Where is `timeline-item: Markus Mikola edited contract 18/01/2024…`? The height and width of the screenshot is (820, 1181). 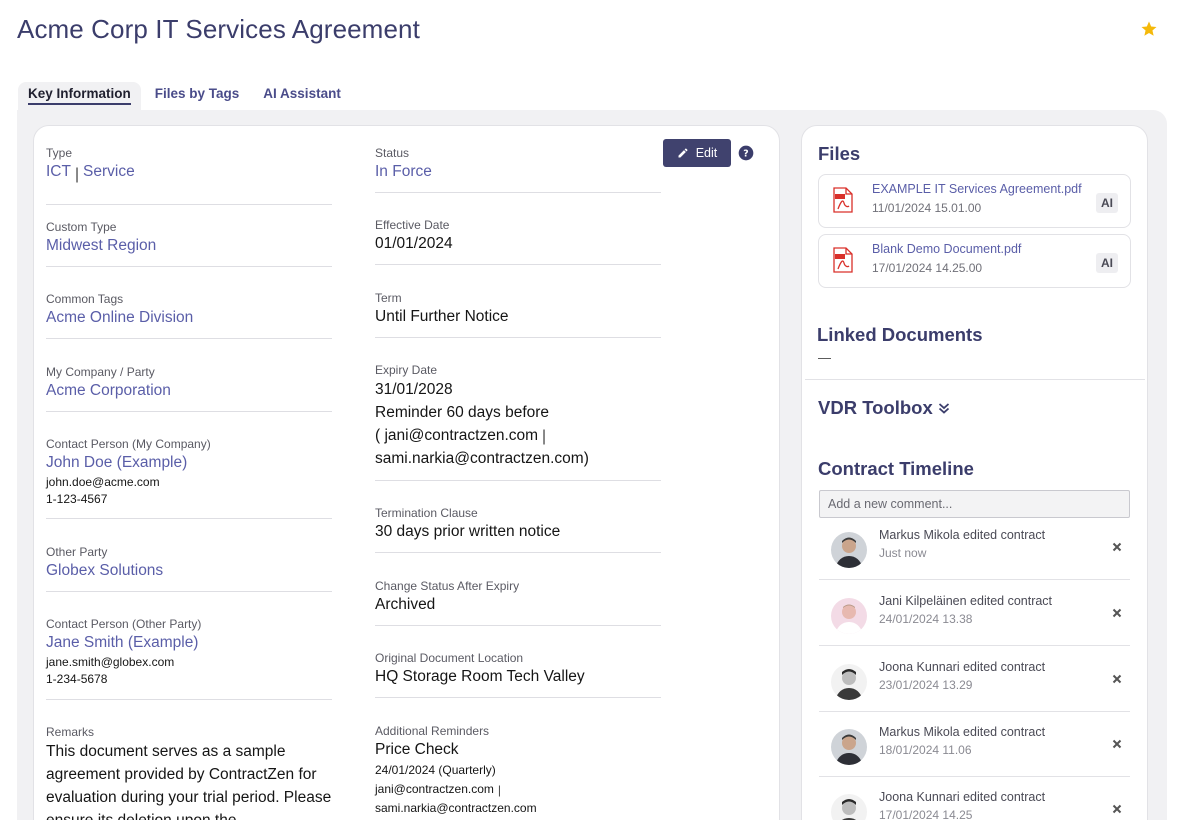 timeline-item: Markus Mikola edited contract 18/01/2024… is located at coordinates (974, 744).